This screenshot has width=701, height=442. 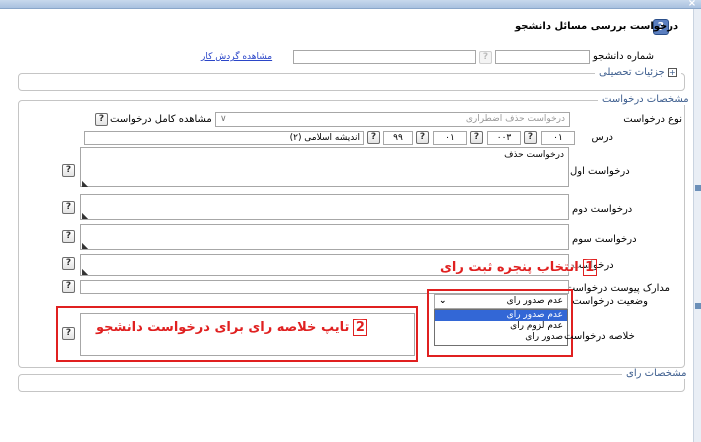 What do you see at coordinates (610, 301) in the screenshot?
I see `status-label: وضعیت درخواست` at bounding box center [610, 301].